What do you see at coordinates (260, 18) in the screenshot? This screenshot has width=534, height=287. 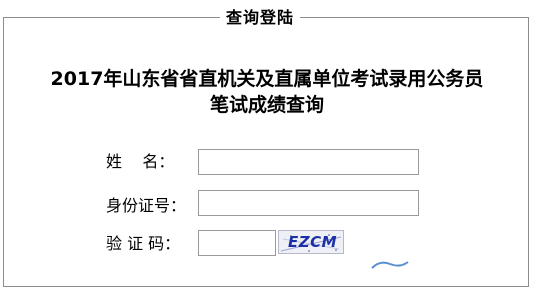 I see `fieldset-legend: 查询登陆` at bounding box center [260, 18].